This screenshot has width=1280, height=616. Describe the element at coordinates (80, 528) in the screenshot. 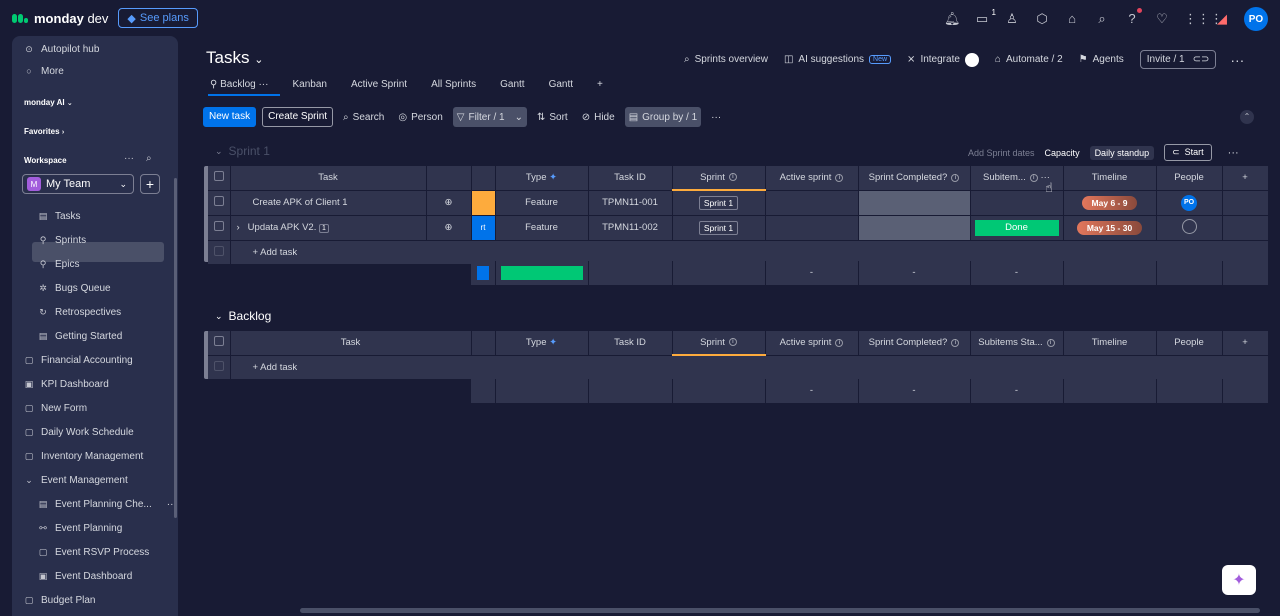

I see `sidebar-item-event-planning: ⚯ Event Planning` at that location.